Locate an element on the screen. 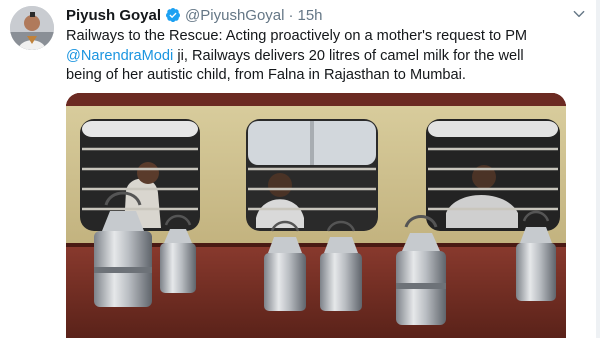 Image resolution: width=600 pixels, height=338 pixels. author-name: Piyush Goyal is located at coordinates (113, 15).